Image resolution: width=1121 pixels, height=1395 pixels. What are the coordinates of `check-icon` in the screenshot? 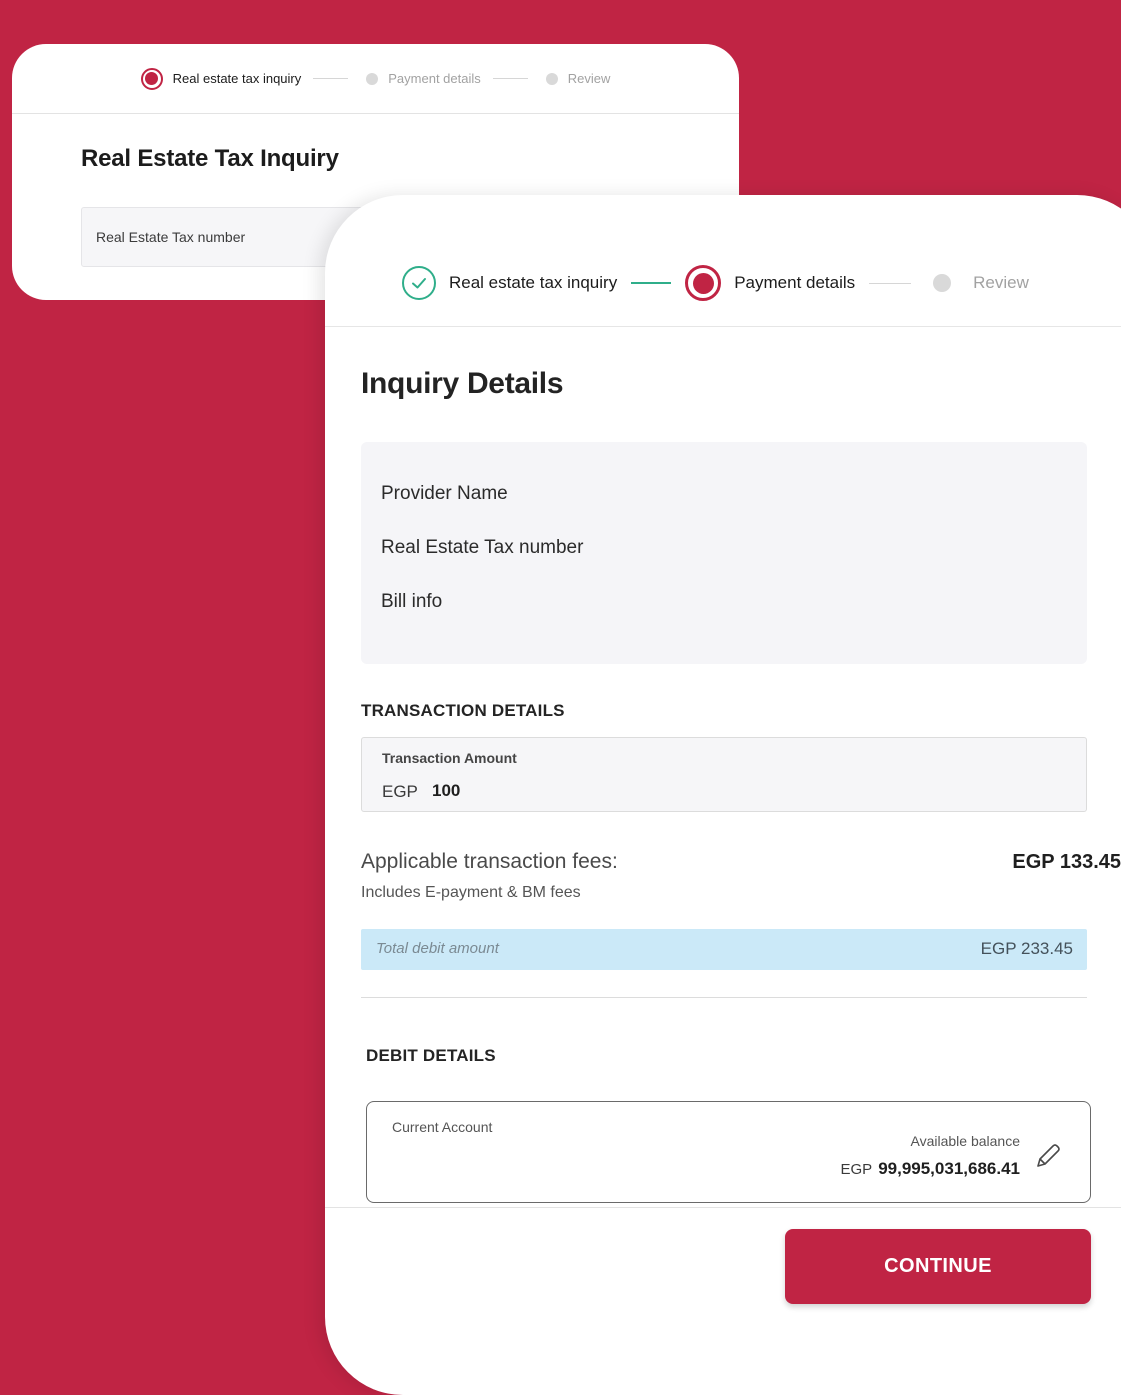 It's located at (419, 283).